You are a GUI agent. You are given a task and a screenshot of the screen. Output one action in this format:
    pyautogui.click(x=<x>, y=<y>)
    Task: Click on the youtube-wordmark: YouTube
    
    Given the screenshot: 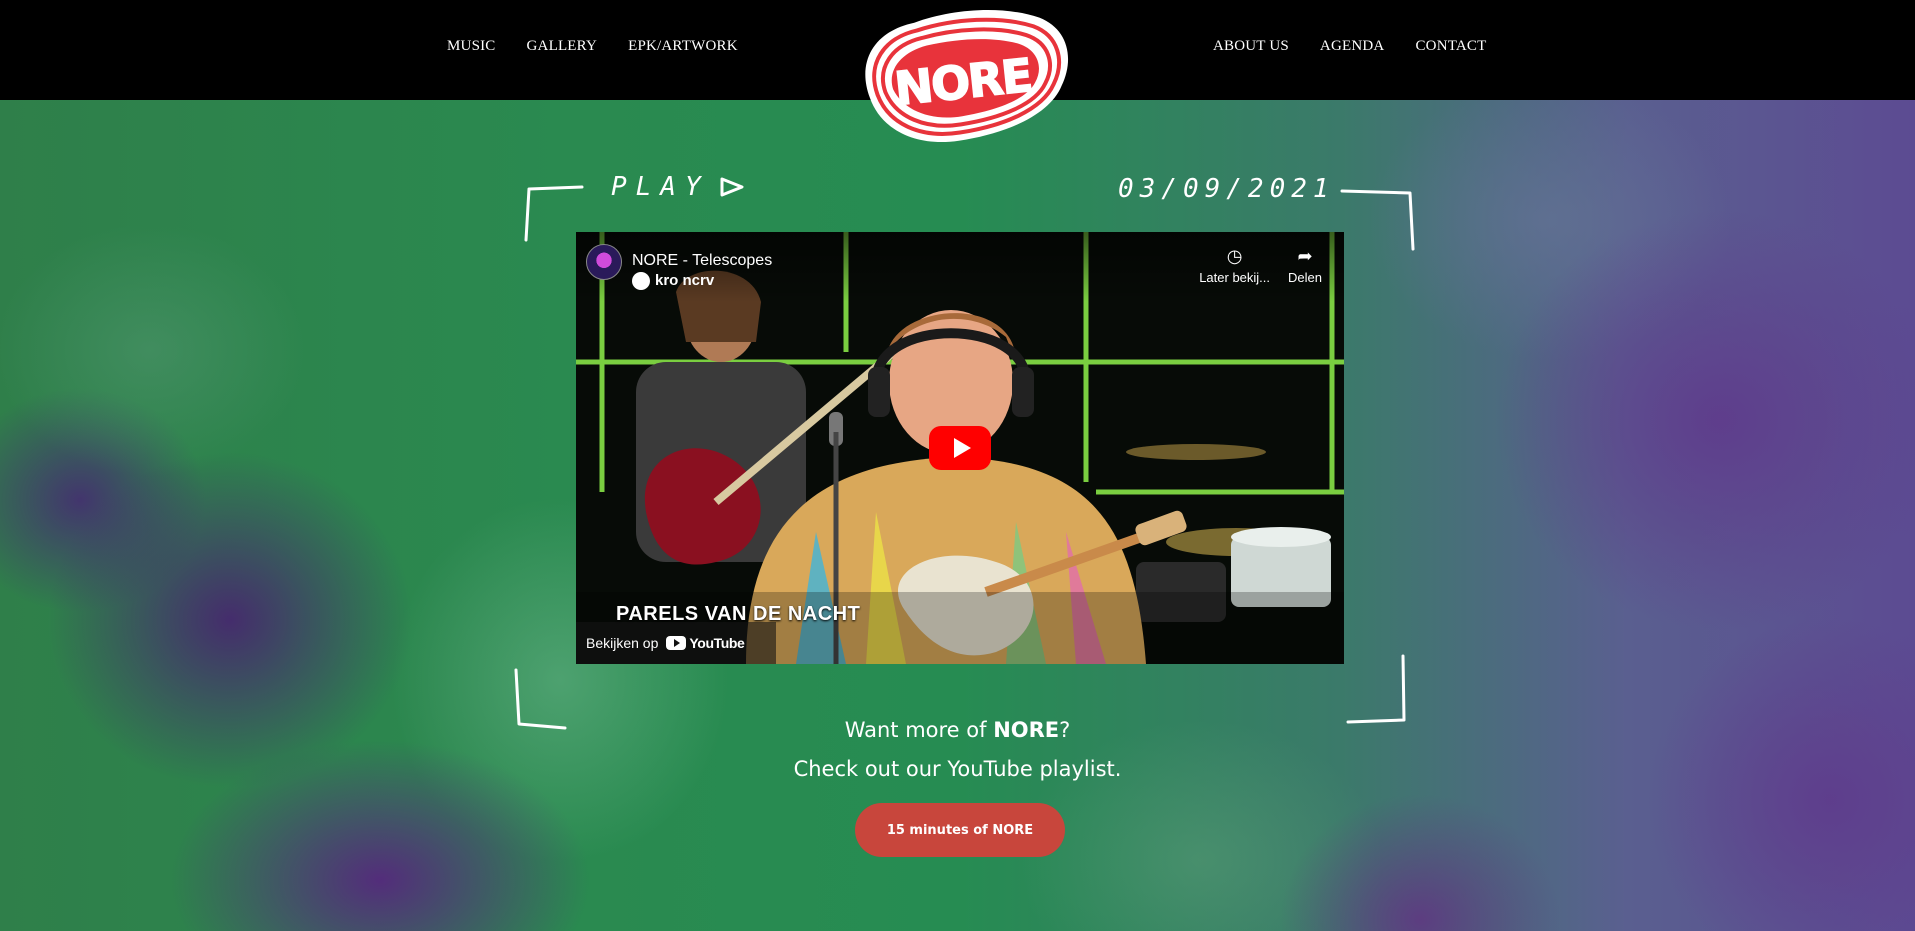 What is the action you would take?
    pyautogui.click(x=717, y=643)
    